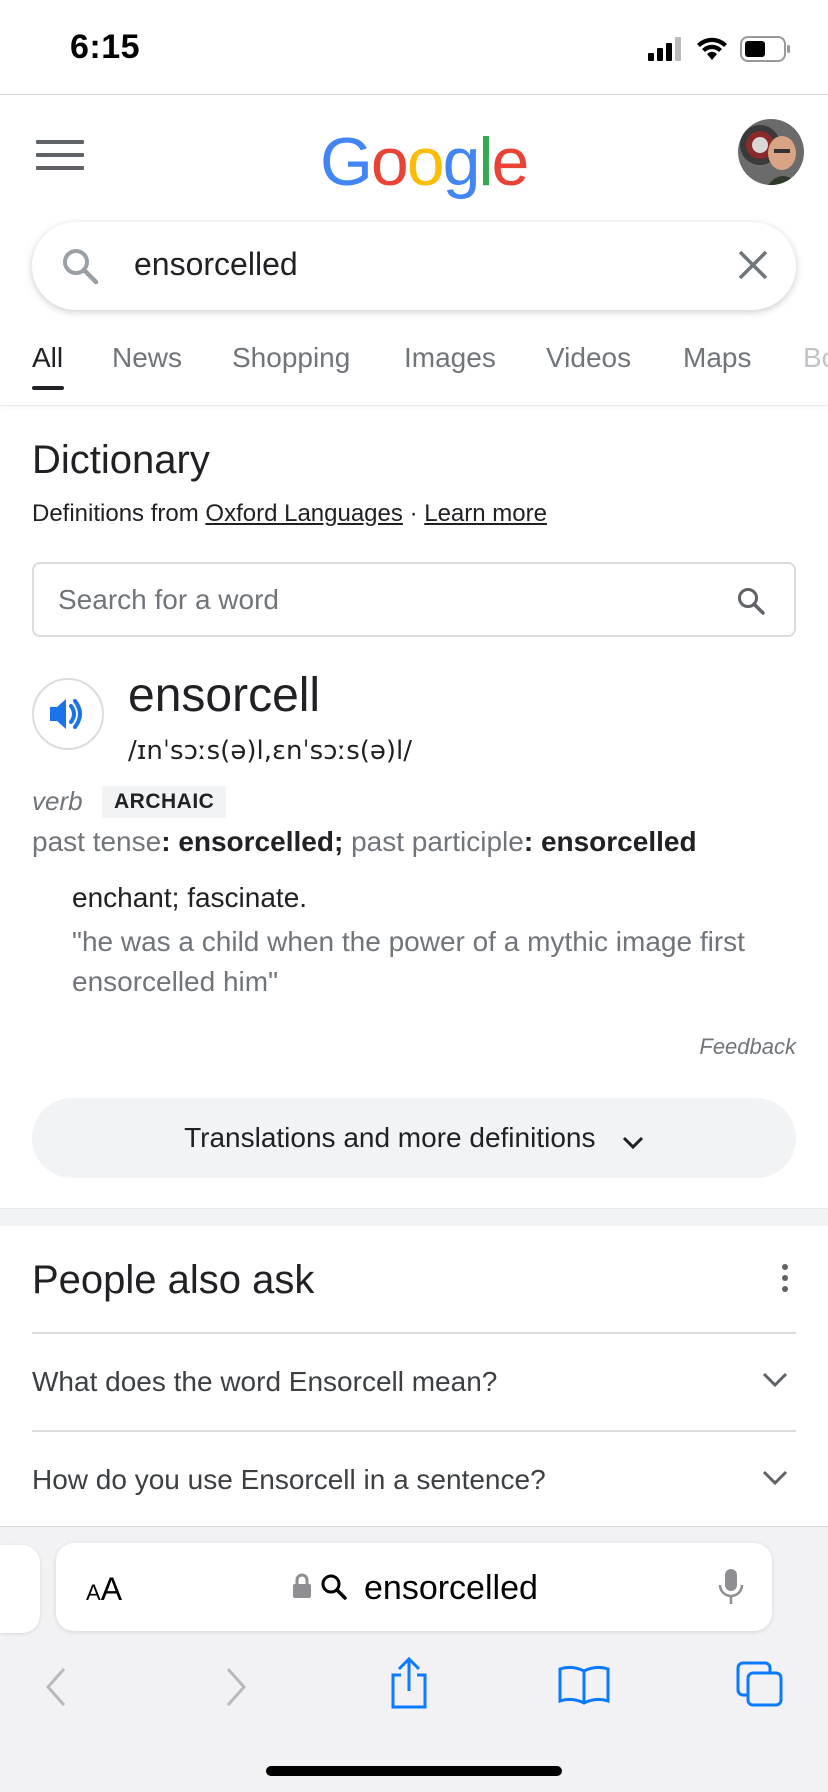 The height and width of the screenshot is (1792, 828). What do you see at coordinates (168, 599) in the screenshot?
I see `word-search-placeholder: Search for a word` at bounding box center [168, 599].